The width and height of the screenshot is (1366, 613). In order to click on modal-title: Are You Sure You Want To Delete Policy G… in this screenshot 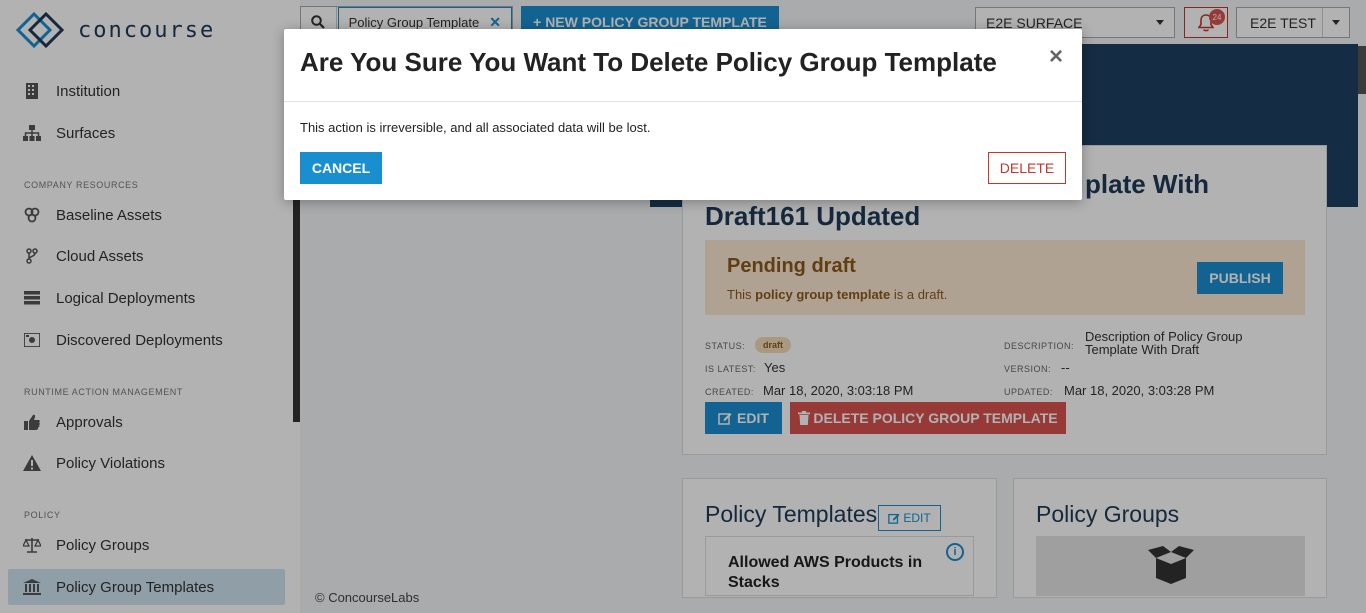, I will do `click(648, 62)`.